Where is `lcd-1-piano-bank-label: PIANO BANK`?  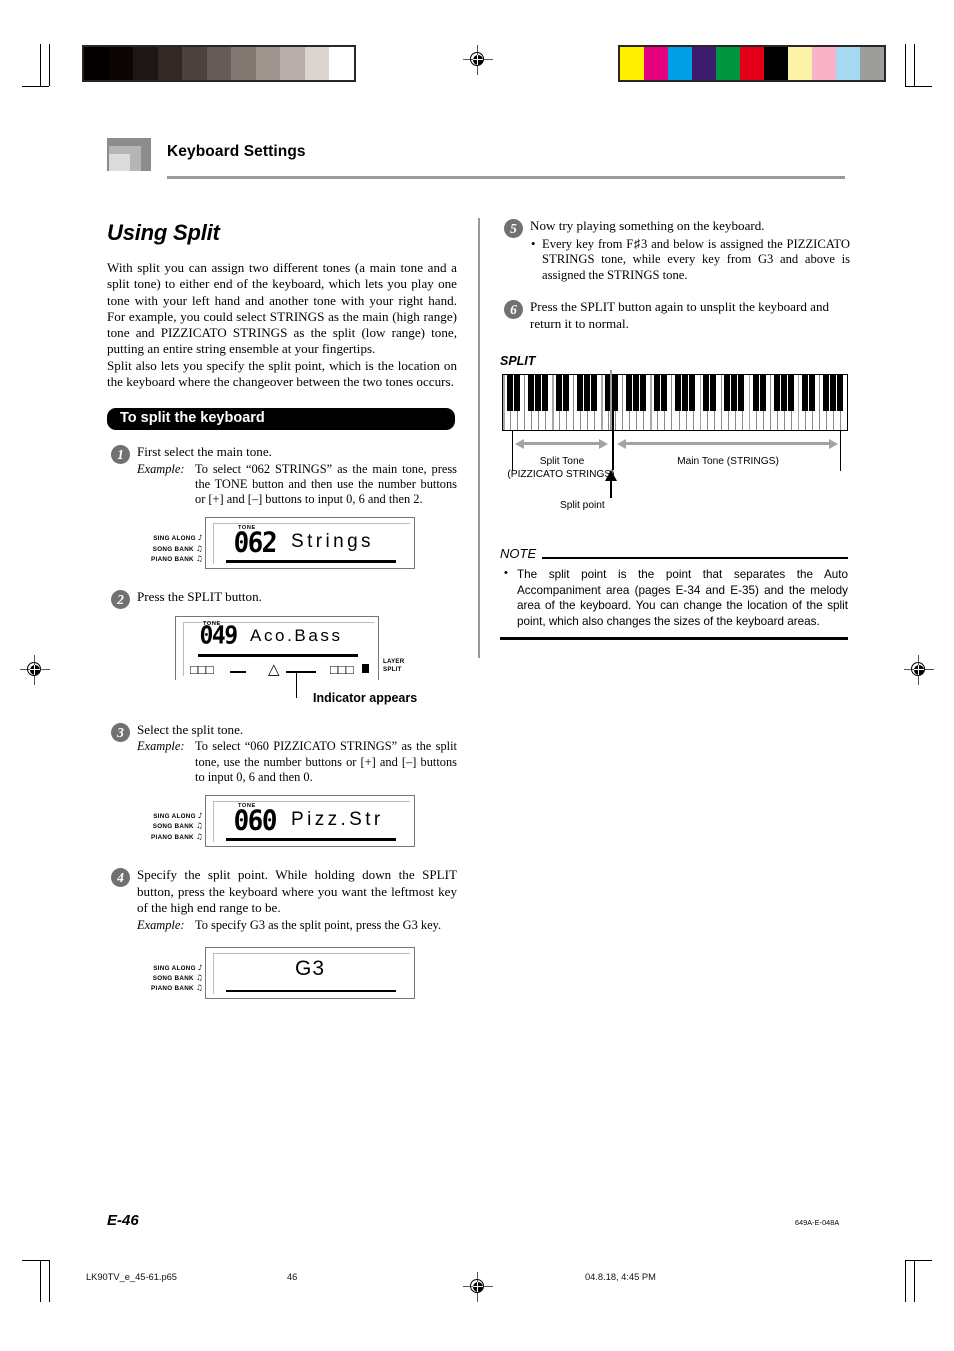
lcd-1-piano-bank-label: PIANO BANK is located at coordinates (172, 560).